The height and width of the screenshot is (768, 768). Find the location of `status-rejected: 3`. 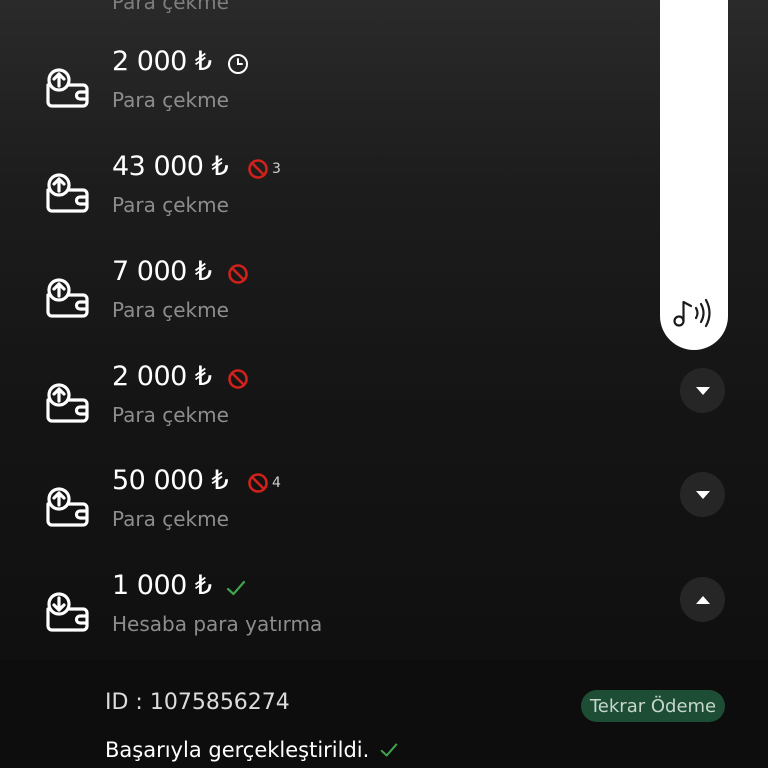

status-rejected: 3 is located at coordinates (264, 169).